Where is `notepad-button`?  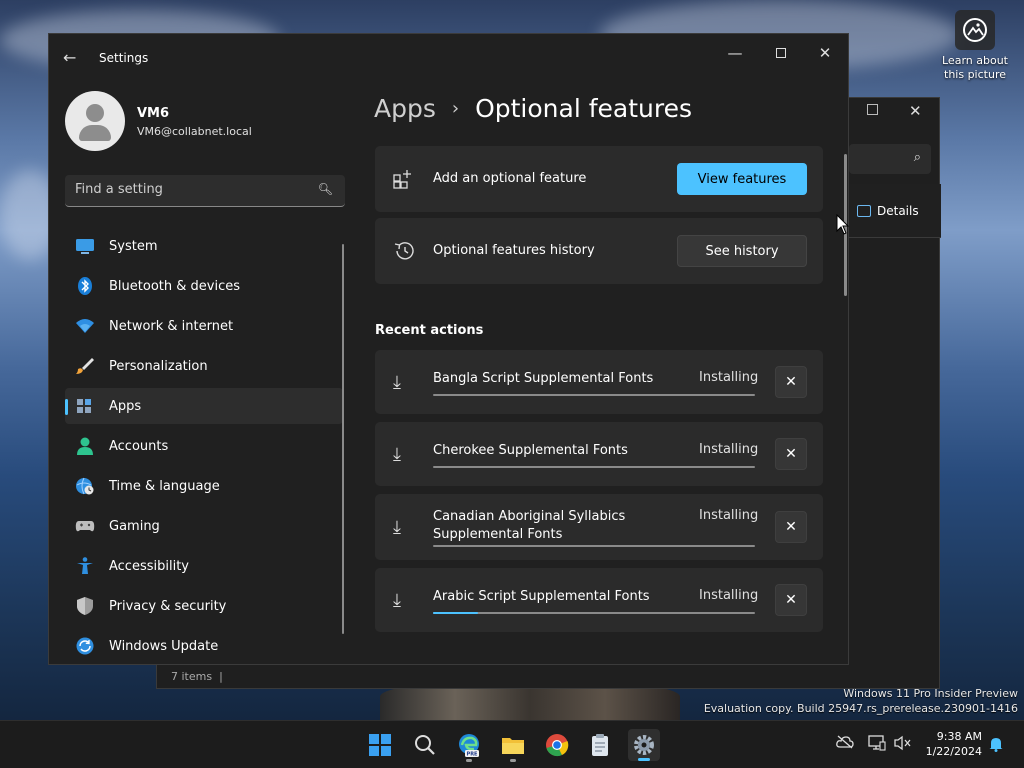
notepad-button is located at coordinates (600, 745).